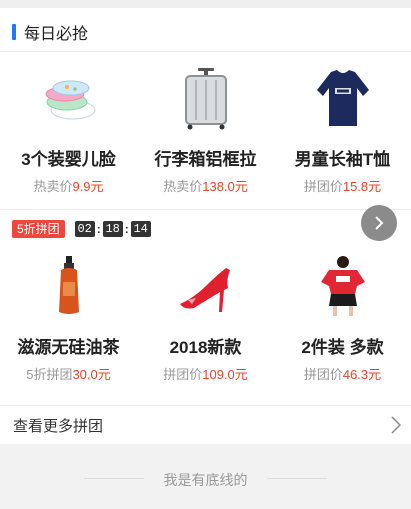 The height and width of the screenshot is (509, 411). I want to click on product-card: 2018新款 拼团价109.0元, so click(205, 318).